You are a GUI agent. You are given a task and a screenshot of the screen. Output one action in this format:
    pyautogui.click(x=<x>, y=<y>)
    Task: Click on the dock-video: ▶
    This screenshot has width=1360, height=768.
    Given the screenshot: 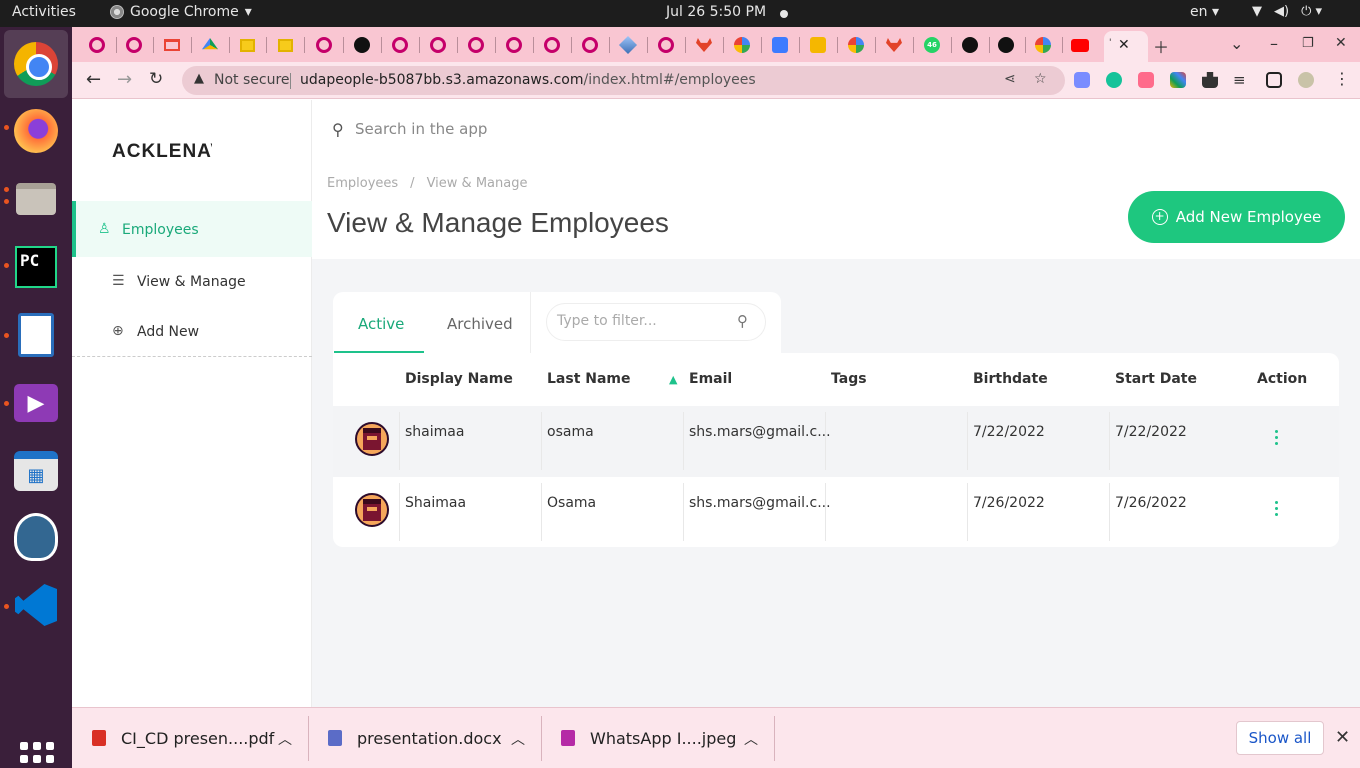 What is the action you would take?
    pyautogui.click(x=36, y=403)
    